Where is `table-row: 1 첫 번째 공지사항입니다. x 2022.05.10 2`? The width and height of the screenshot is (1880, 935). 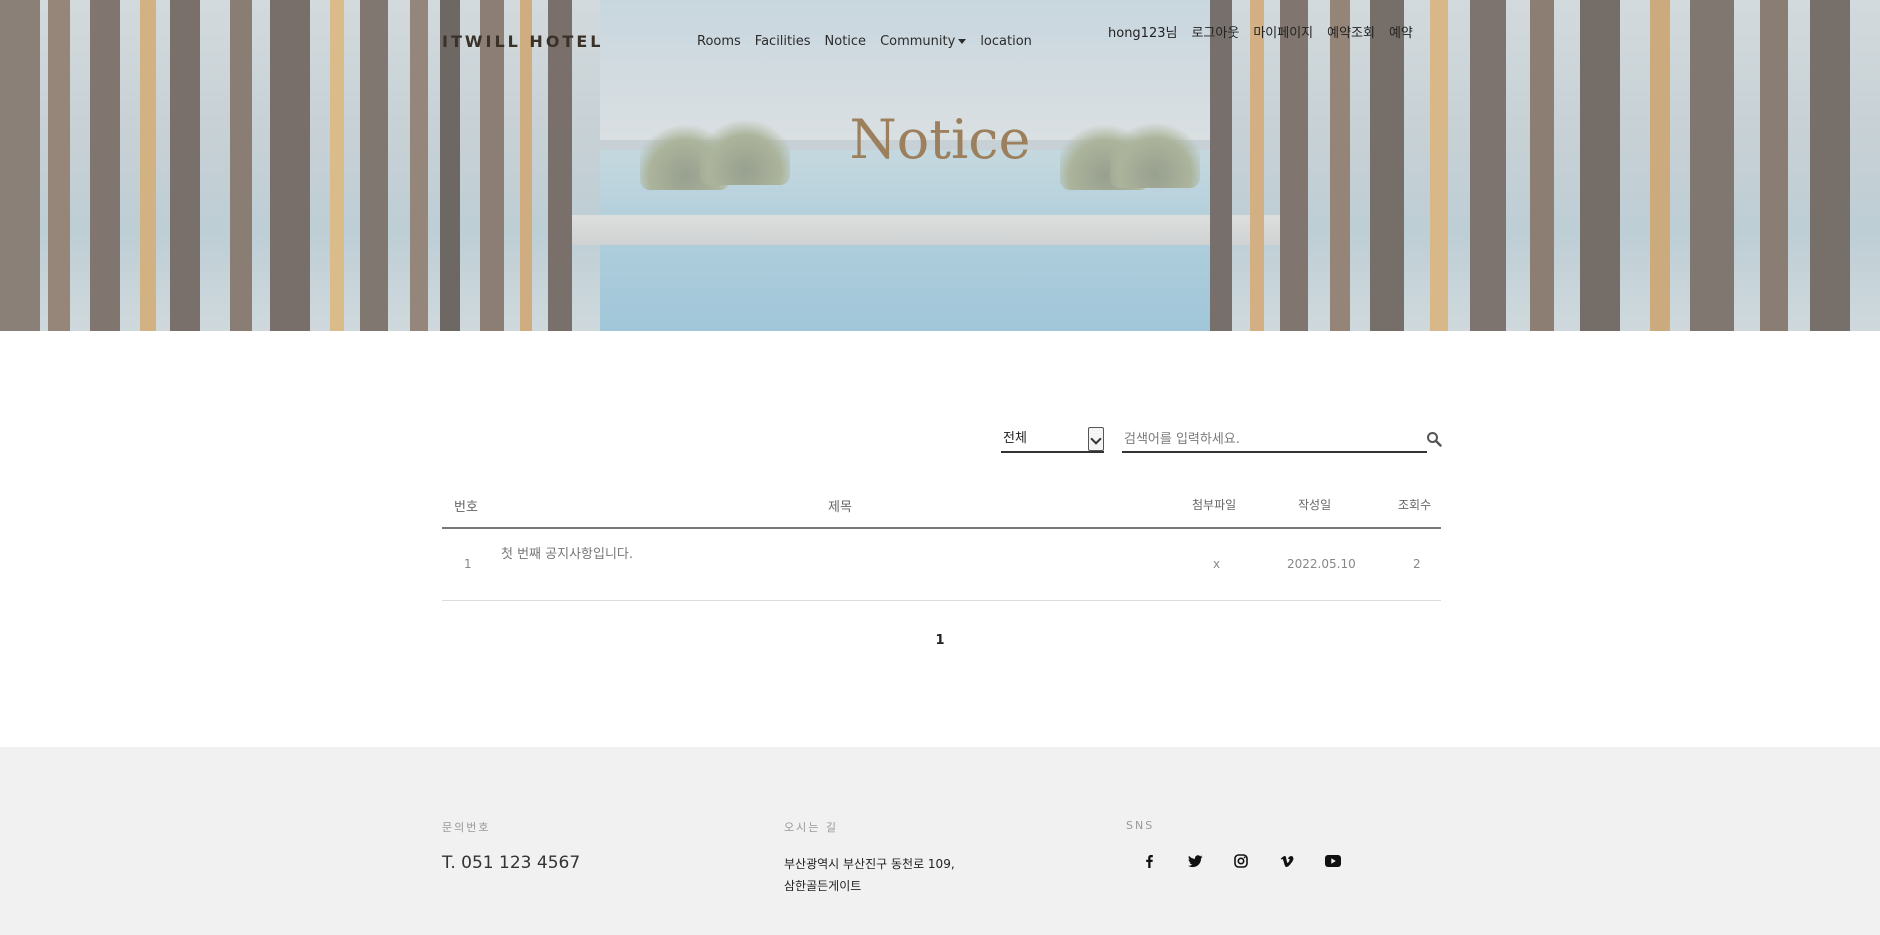
table-row: 1 첫 번째 공지사항입니다. x 2022.05.10 2 is located at coordinates (941, 565).